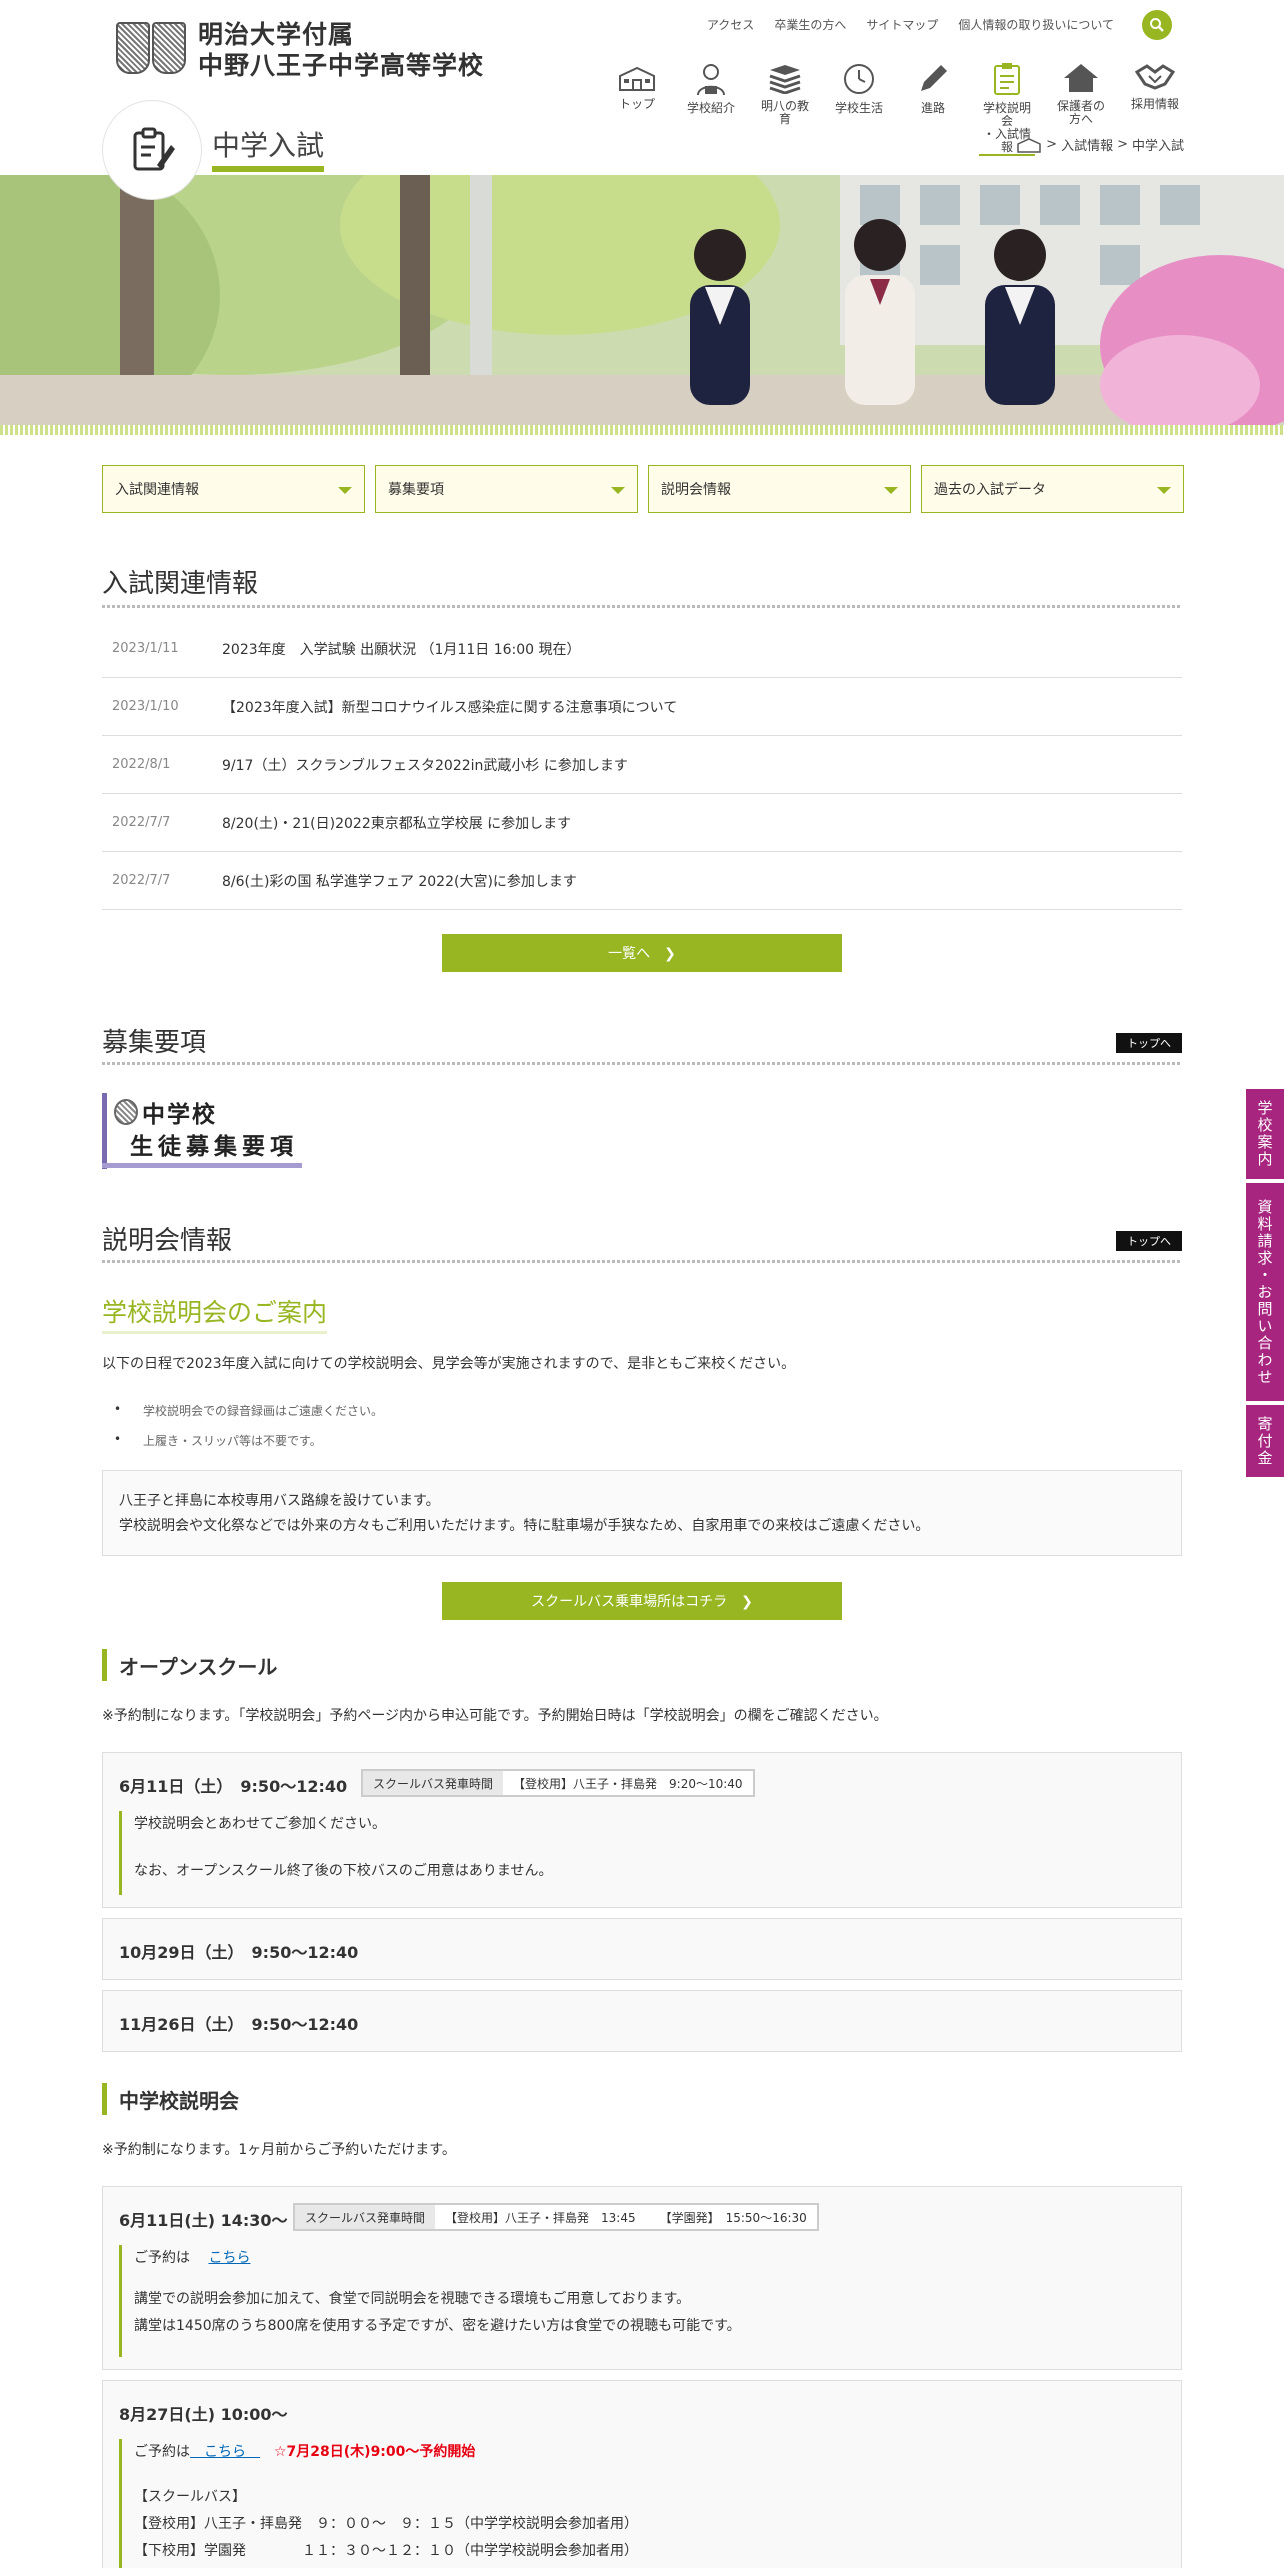 The image size is (1284, 2568). I want to click on chu-setsumei-note: ※予約制になります。1ヶ月前からご予約いただけます。, so click(279, 2150).